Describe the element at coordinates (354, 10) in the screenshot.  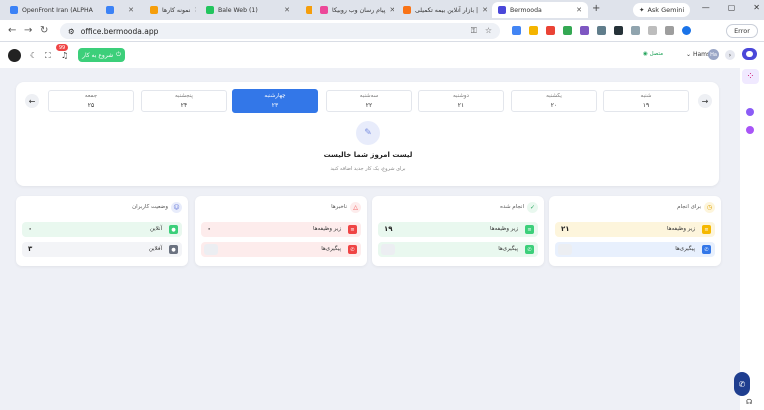
I see `browser-tab: پیام رسان وب روبیکا ✕` at that location.